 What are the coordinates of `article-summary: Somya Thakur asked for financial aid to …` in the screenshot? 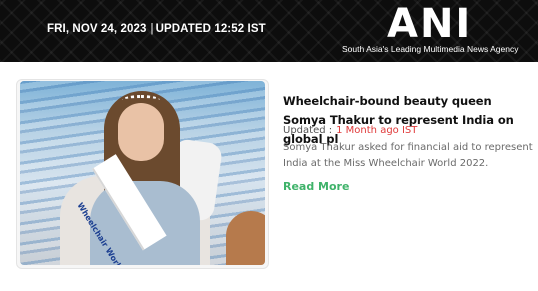 It's located at (408, 155).